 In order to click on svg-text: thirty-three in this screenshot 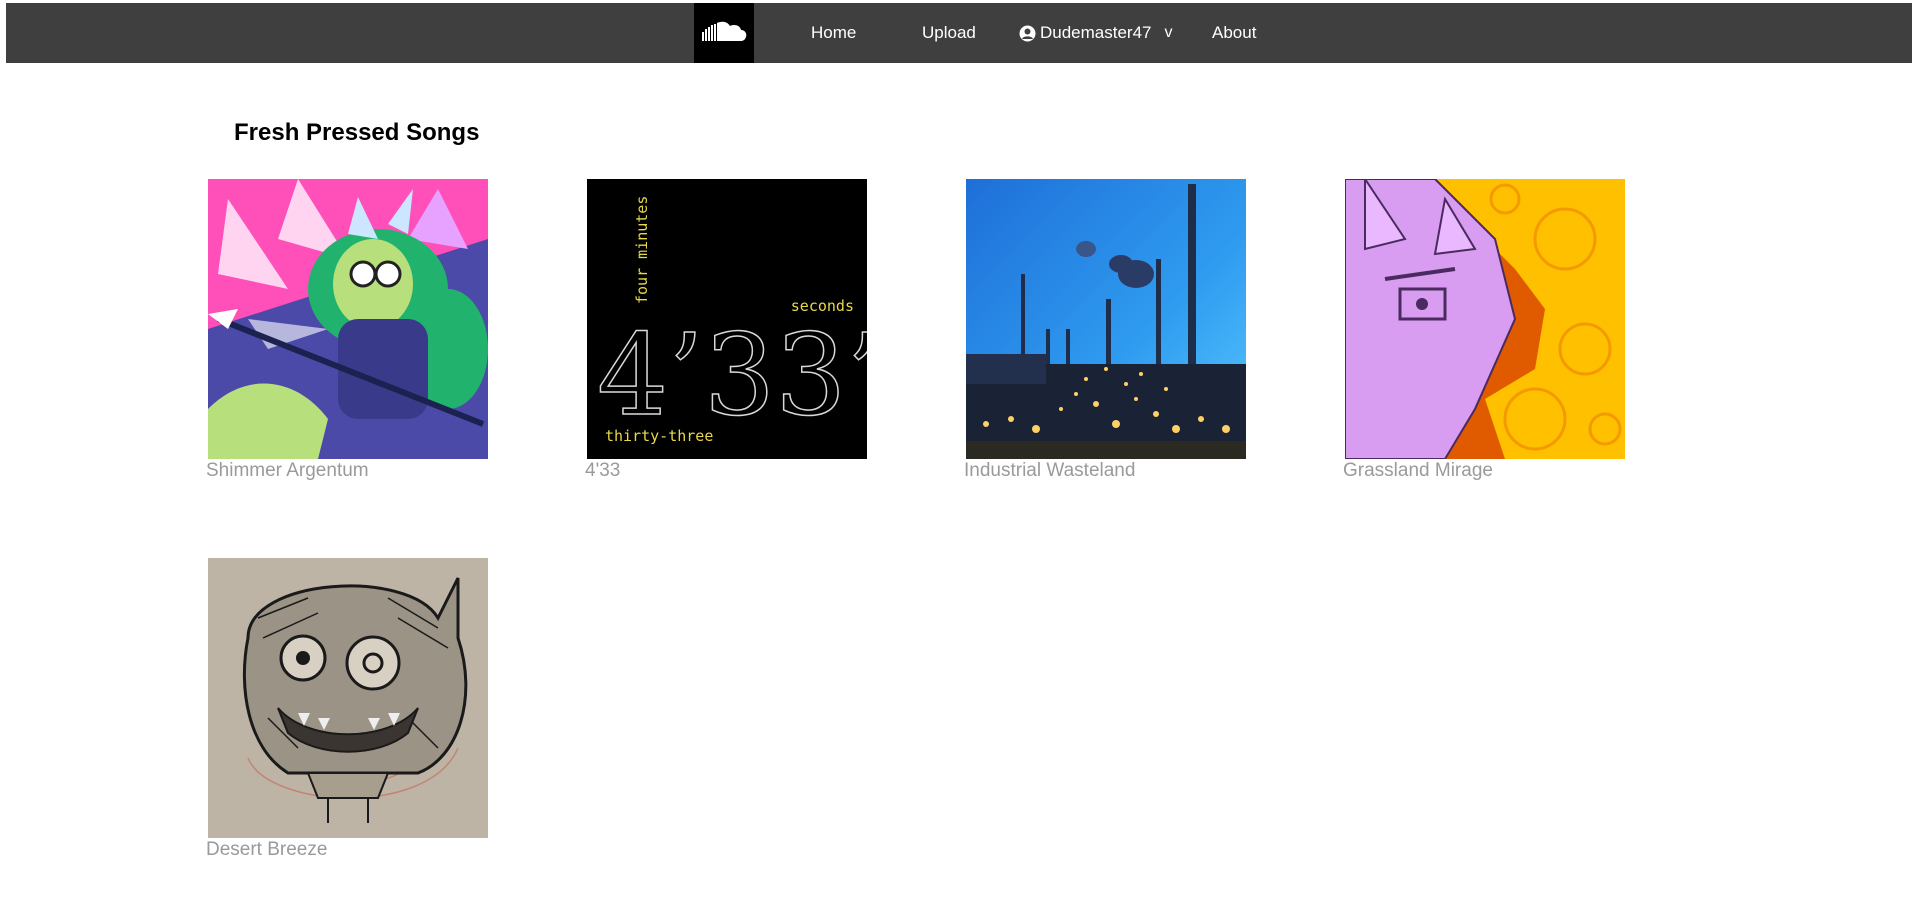, I will do `click(659, 436)`.